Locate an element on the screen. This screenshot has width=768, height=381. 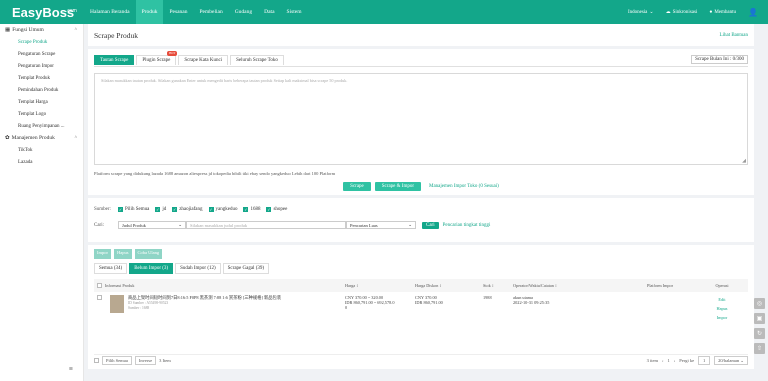
nav-beranda: Halaman Beranda is located at coordinates (110, 12).